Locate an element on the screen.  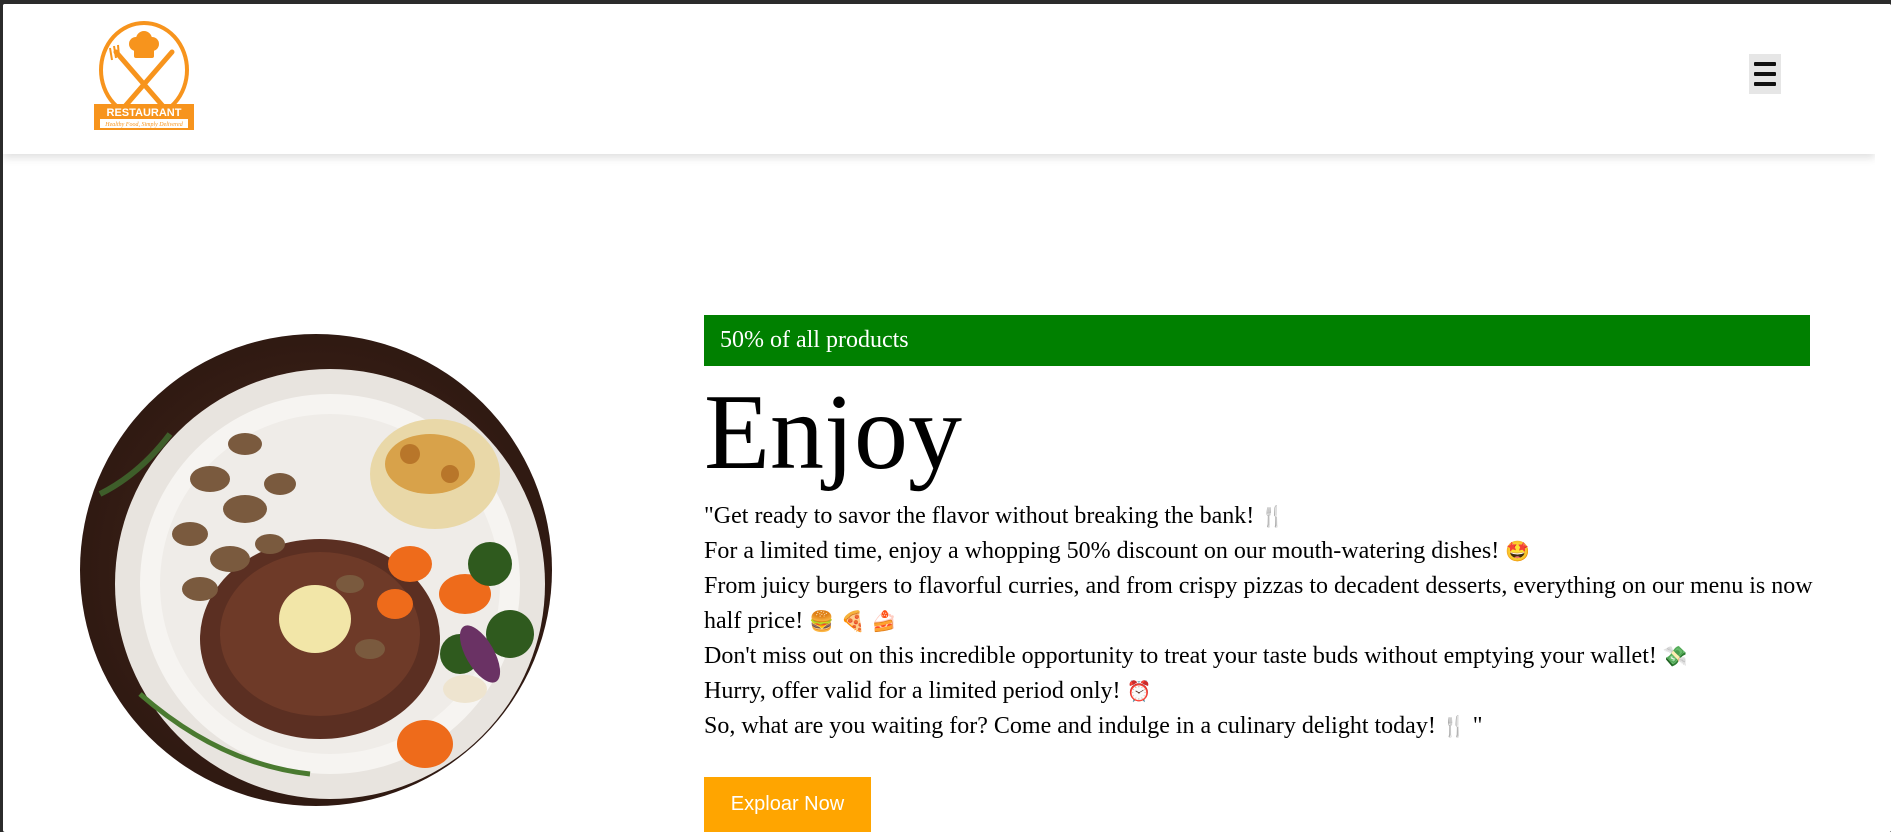
promo-banner: 50% of all products is located at coordinates (1257, 340).